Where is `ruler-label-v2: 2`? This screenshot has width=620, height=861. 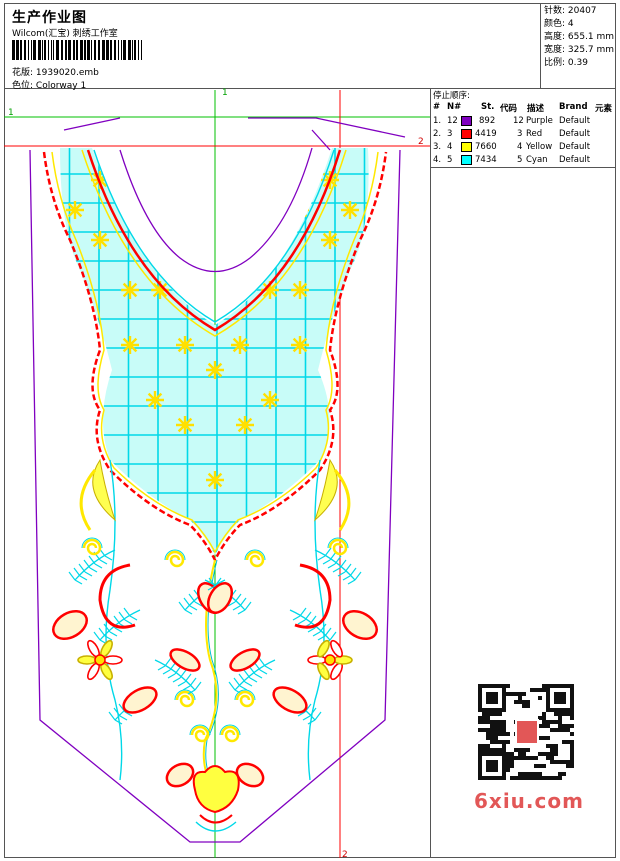 ruler-label-v2: 2 is located at coordinates (345, 855).